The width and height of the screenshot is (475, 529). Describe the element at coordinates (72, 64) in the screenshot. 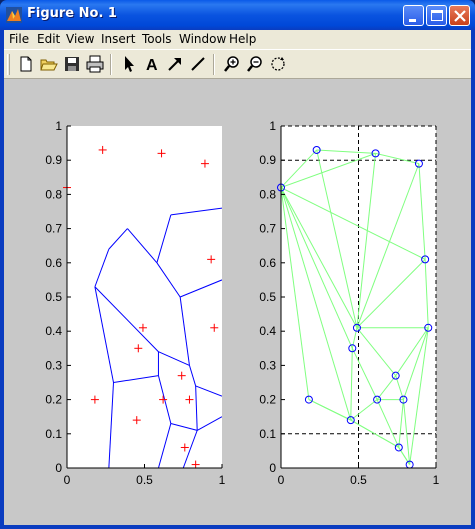

I see `save-icon` at that location.